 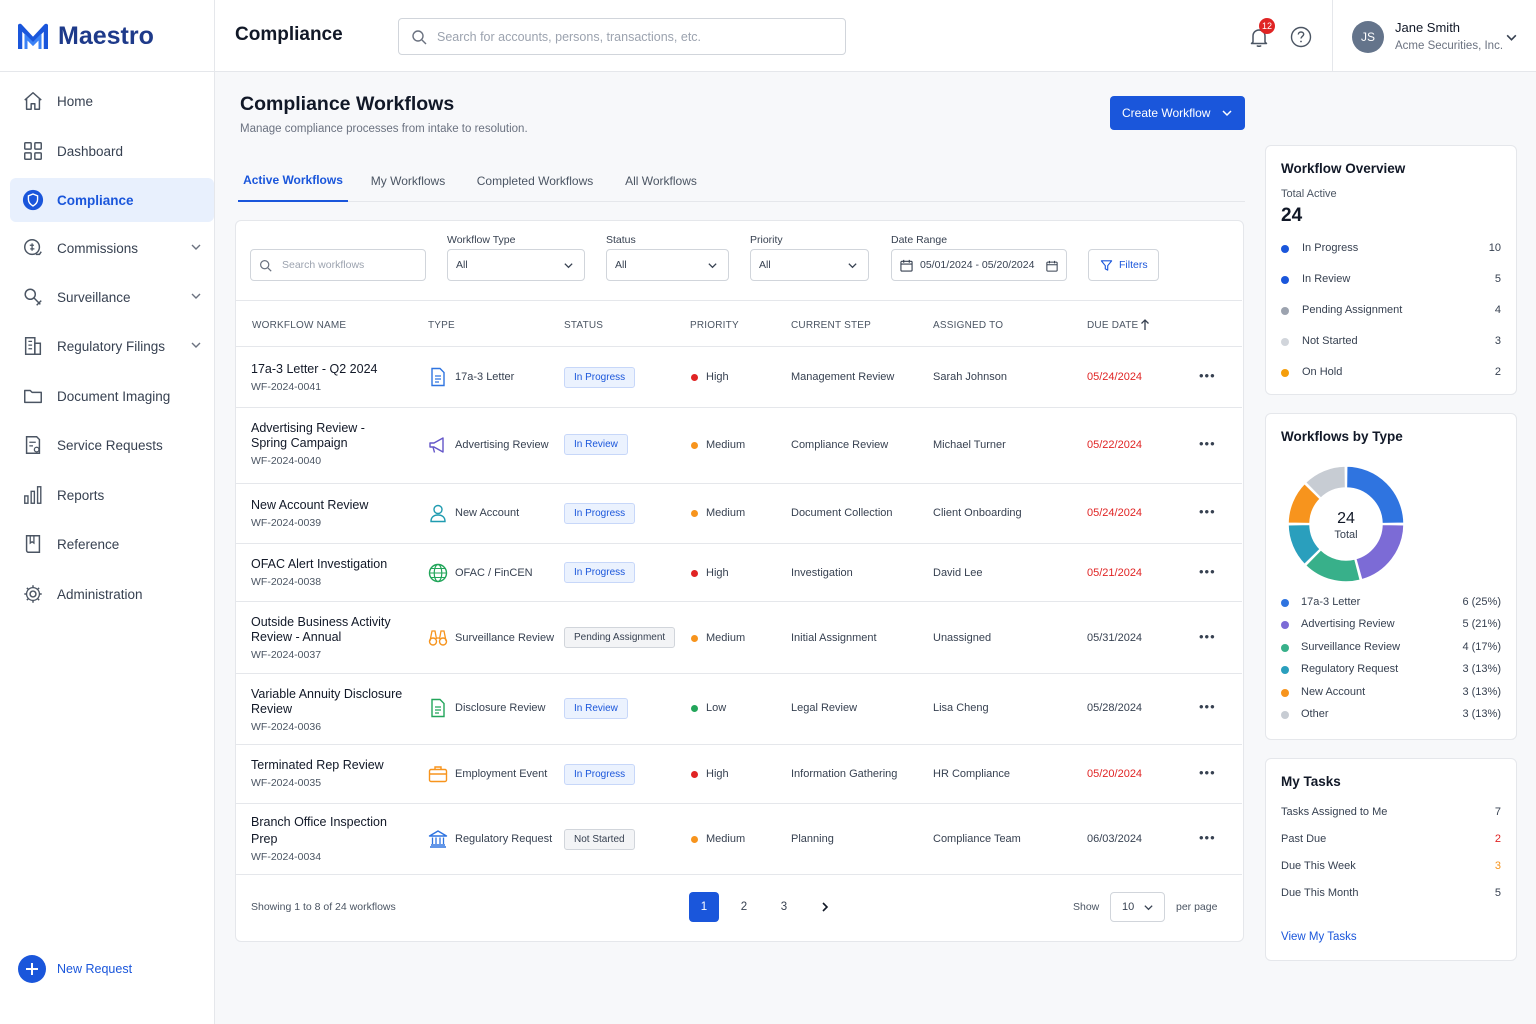 I want to click on type-legend-row: New Account 3 (13%), so click(x=1391, y=693).